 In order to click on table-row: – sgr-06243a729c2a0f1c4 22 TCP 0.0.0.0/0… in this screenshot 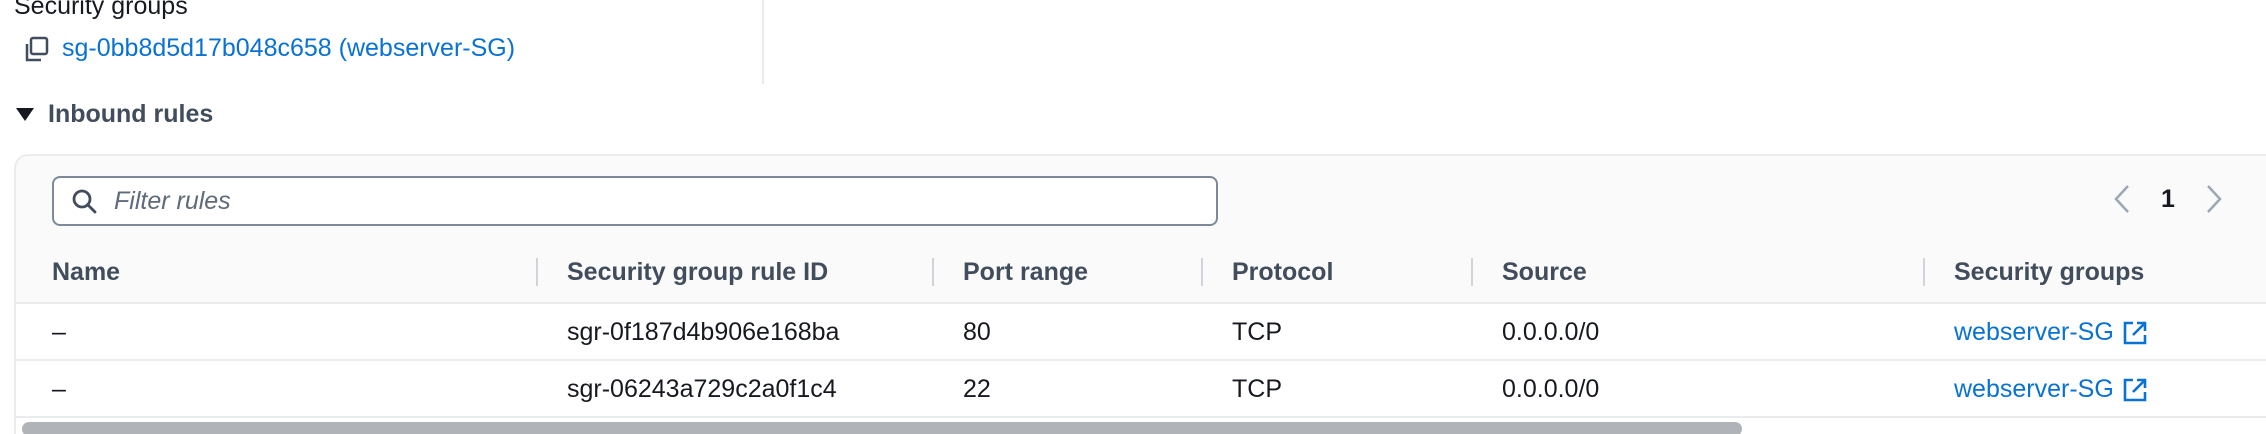, I will do `click(1141, 389)`.